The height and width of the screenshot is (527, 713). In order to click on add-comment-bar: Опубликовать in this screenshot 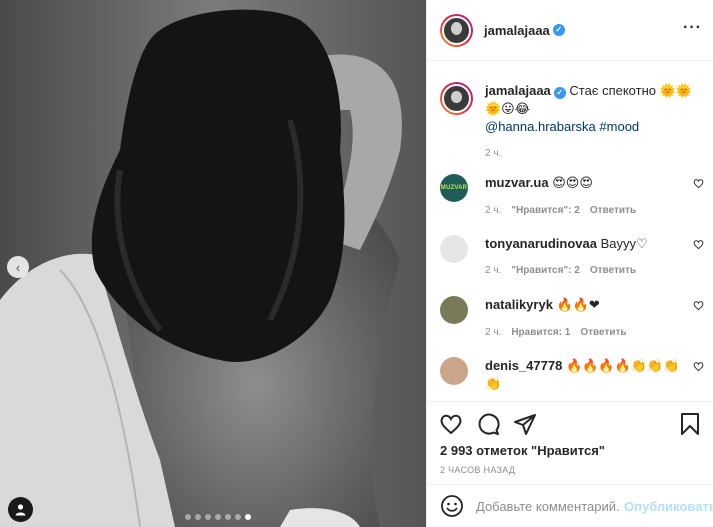, I will do `click(570, 505)`.